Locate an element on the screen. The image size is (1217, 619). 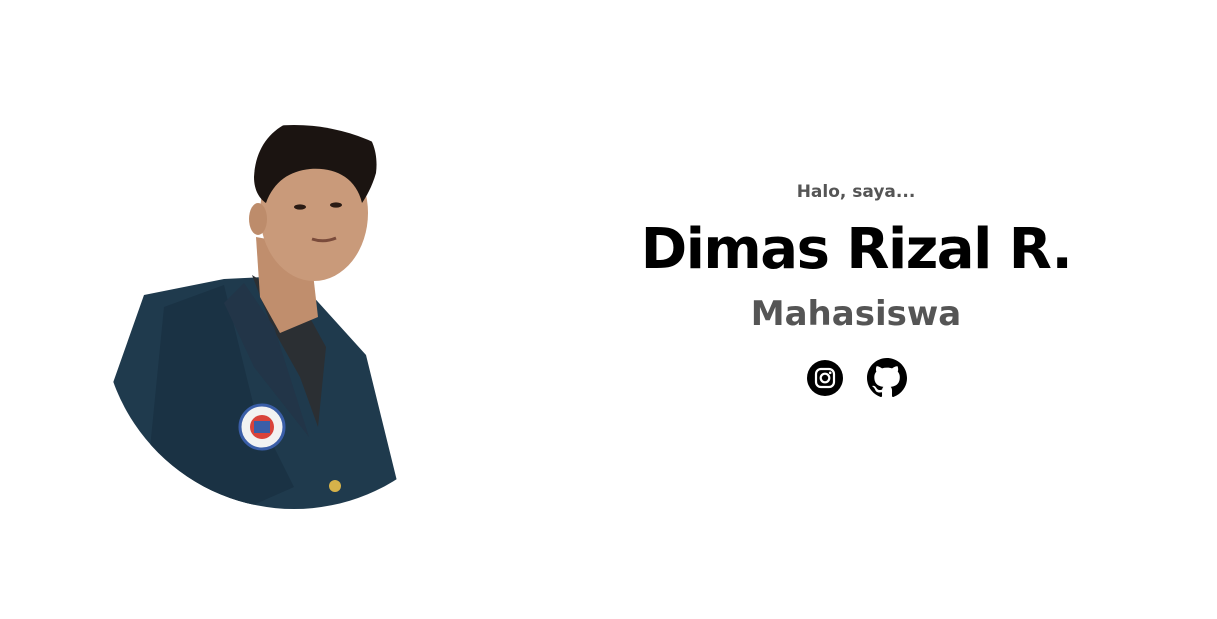
instagram-icon is located at coordinates (825, 378).